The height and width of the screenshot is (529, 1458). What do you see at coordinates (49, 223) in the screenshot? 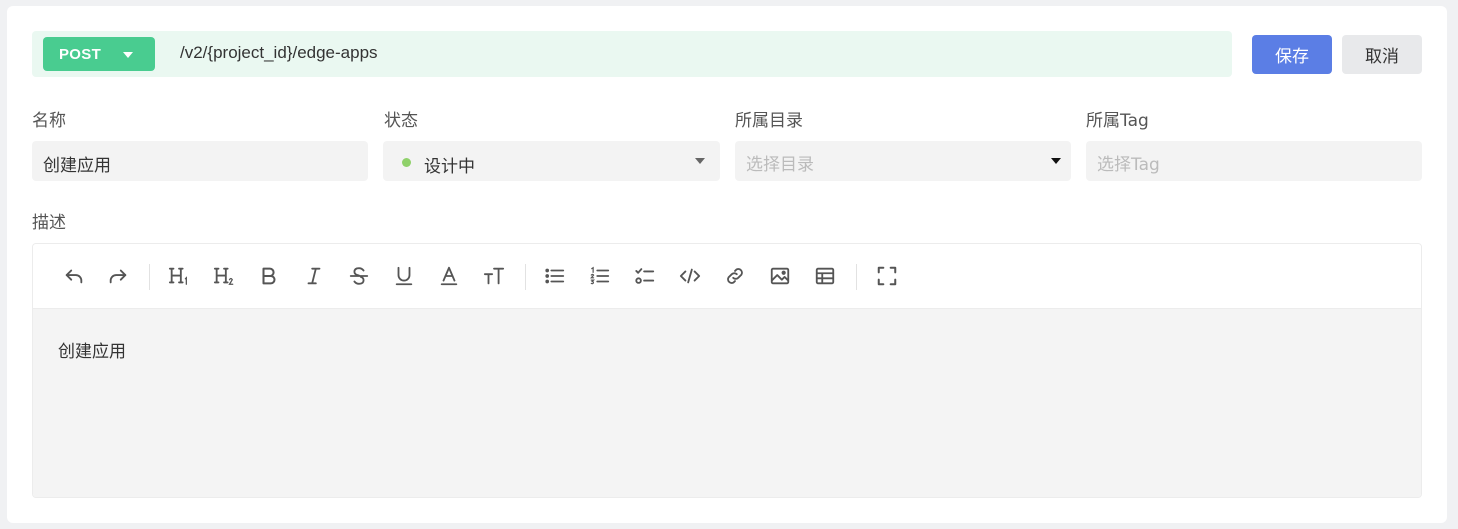
I see `description-label: 描述` at bounding box center [49, 223].